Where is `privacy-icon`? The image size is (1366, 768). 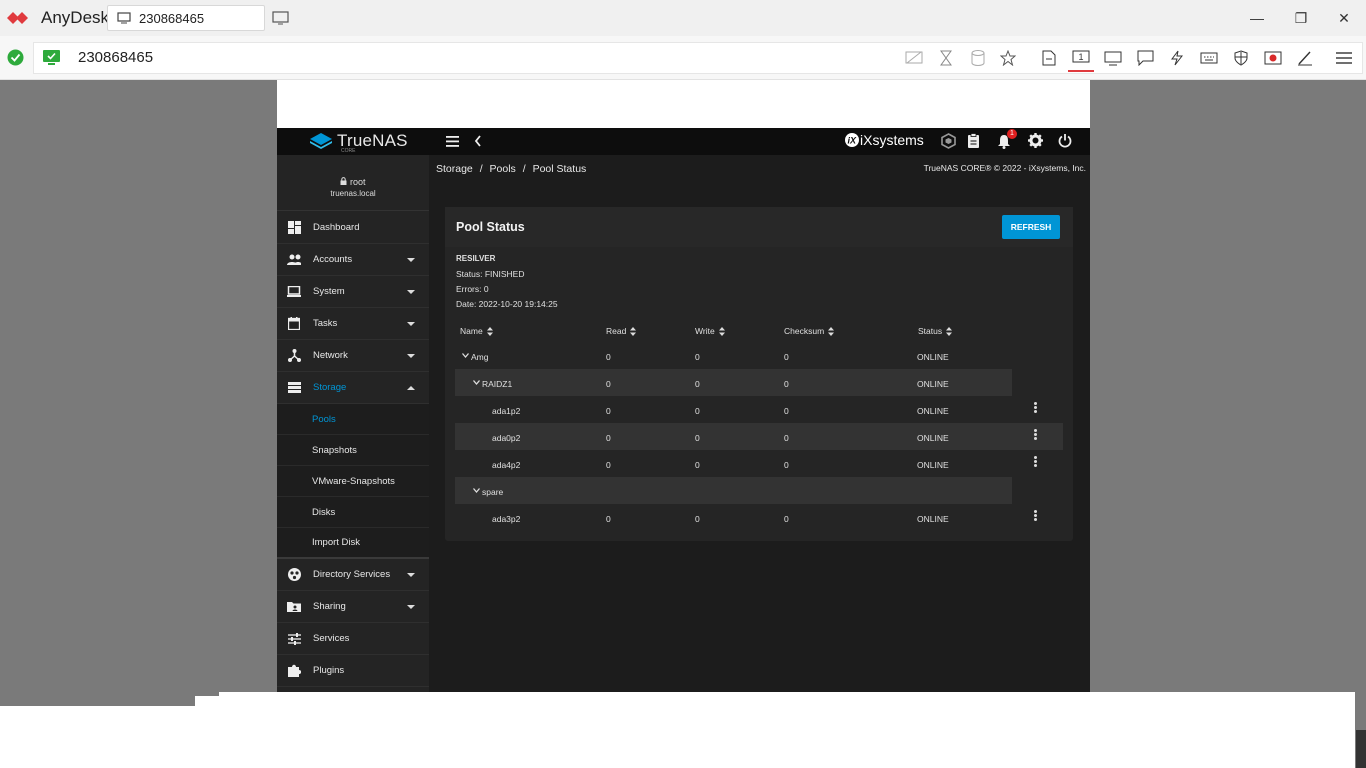 privacy-icon is located at coordinates (914, 58).